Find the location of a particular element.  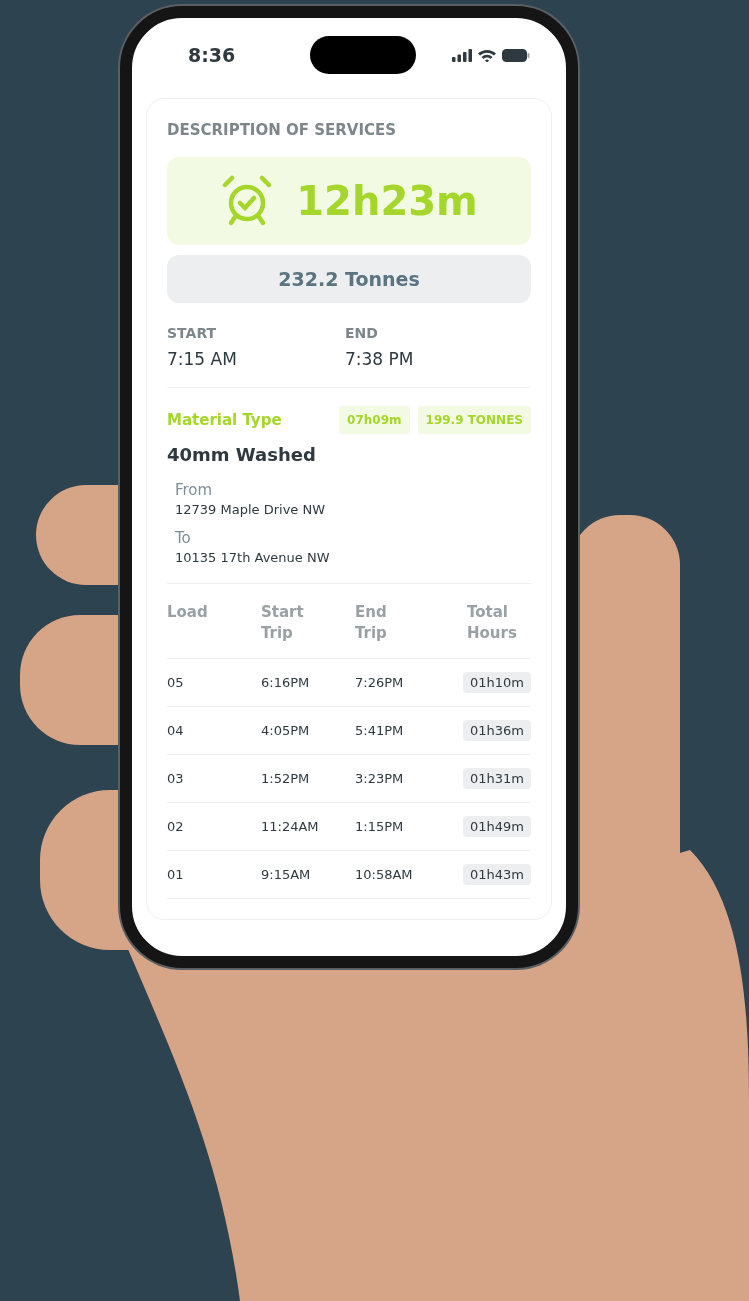

material-badge: 199.9 TONNES is located at coordinates (474, 420).